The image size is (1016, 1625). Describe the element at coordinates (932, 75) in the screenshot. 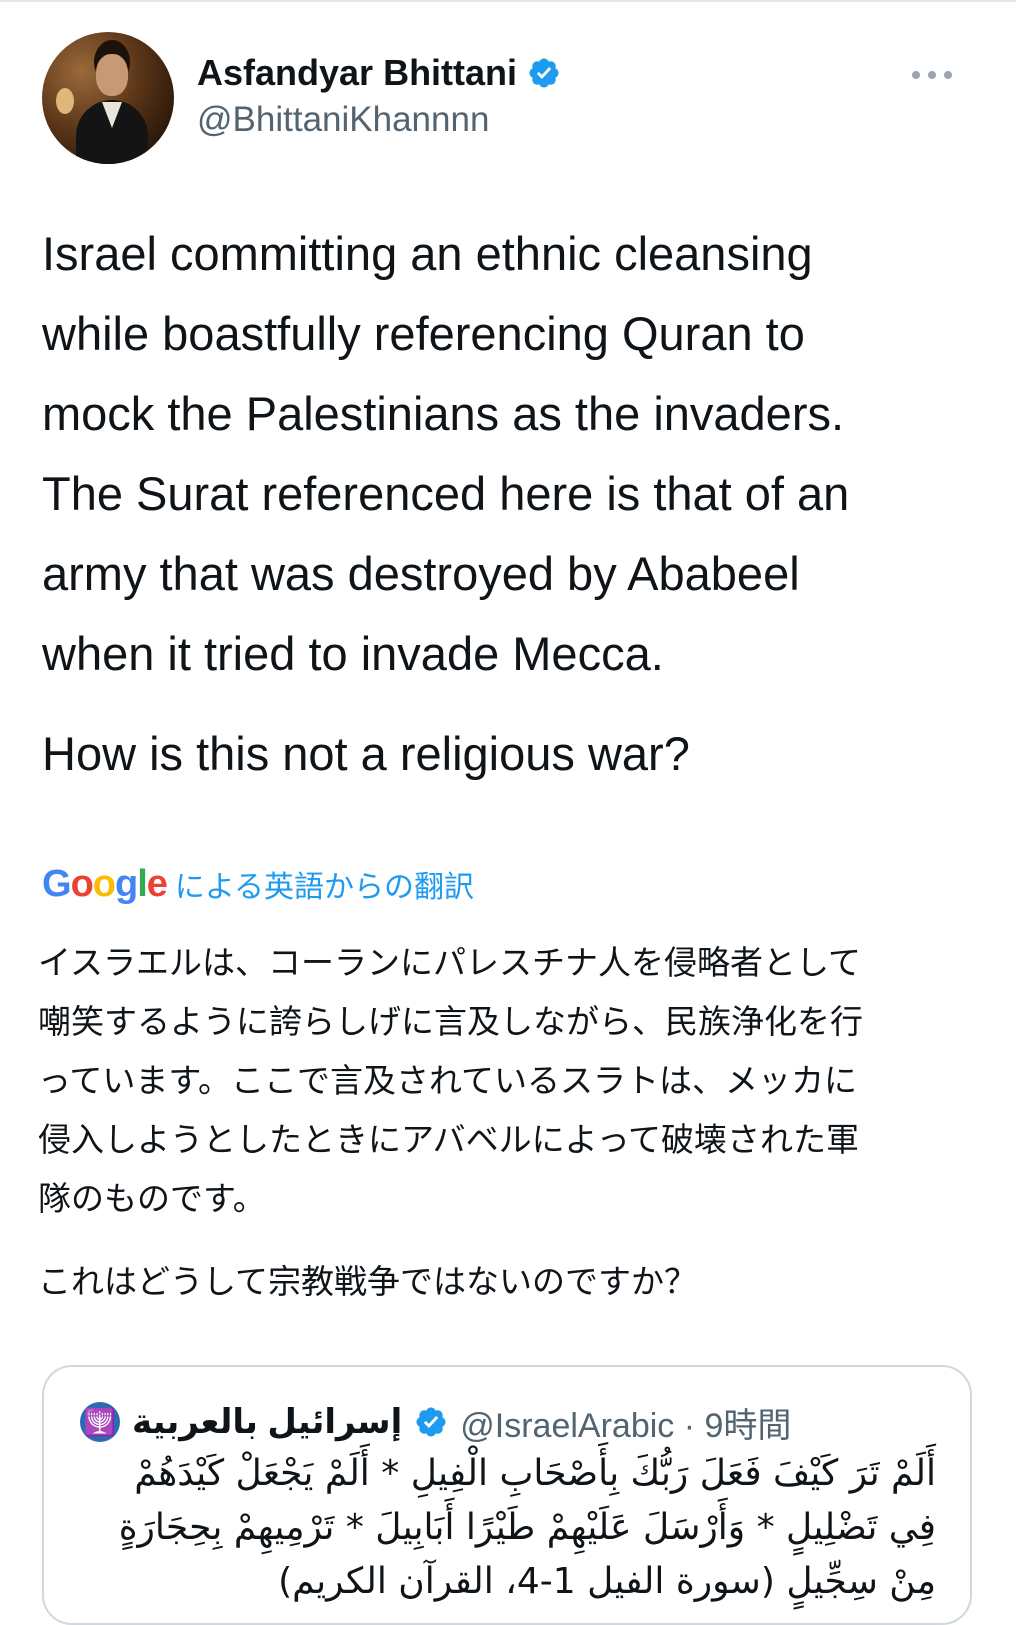

I see `more-options-icon` at that location.